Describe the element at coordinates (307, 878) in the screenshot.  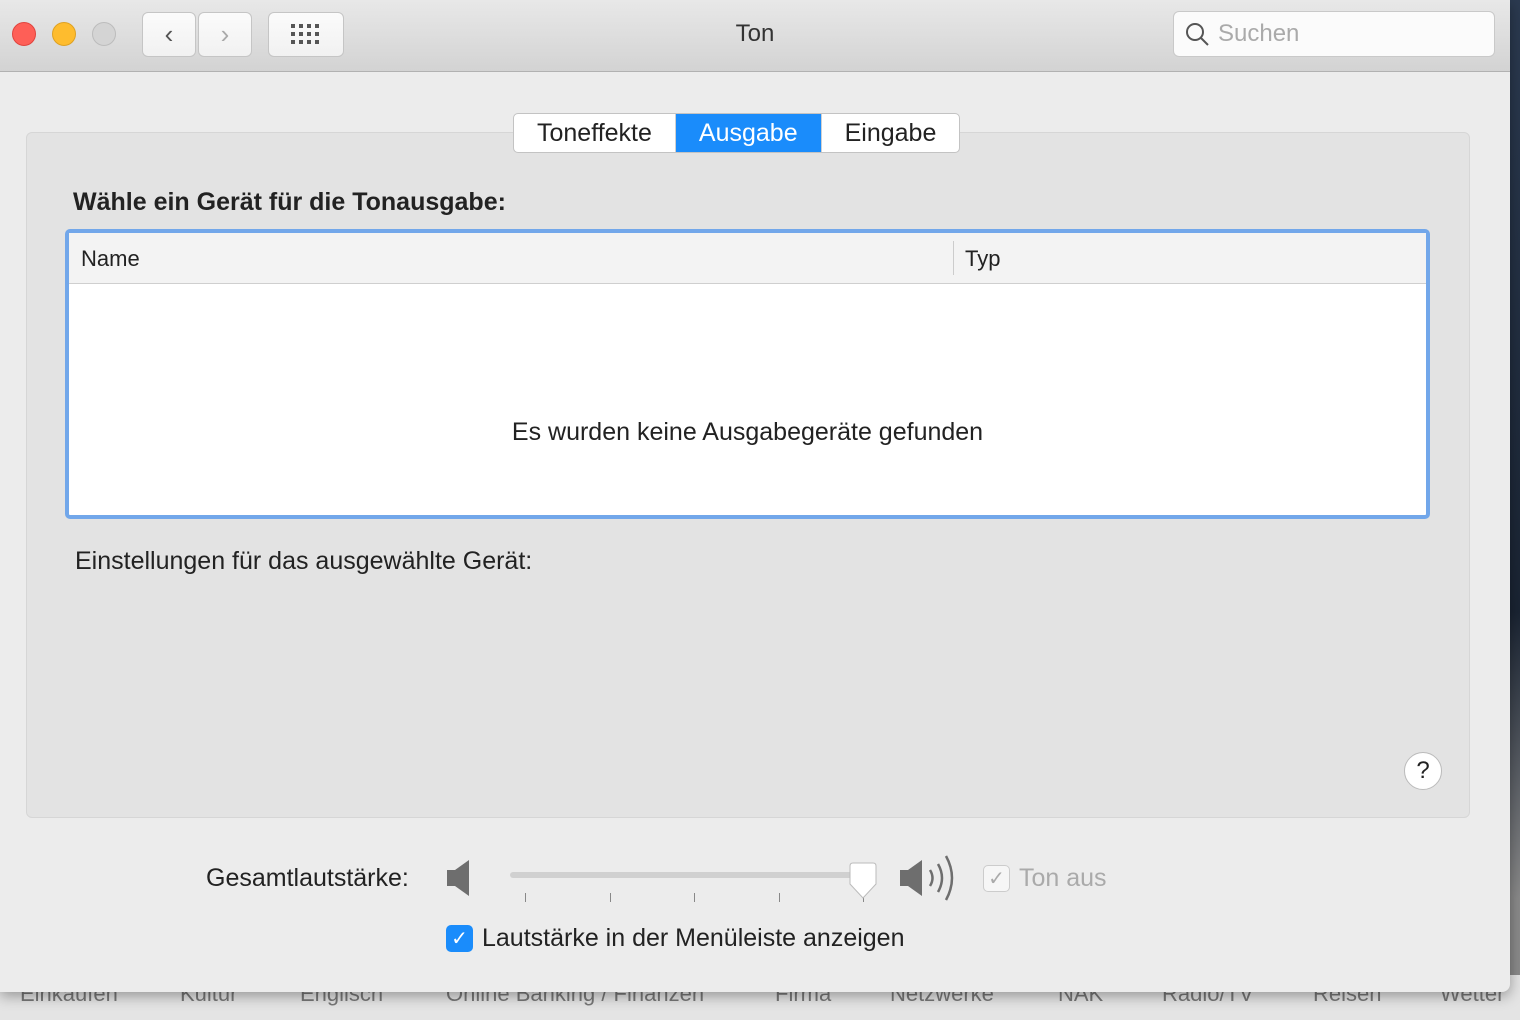
I see `volume-label: Gesamtlautstärke:` at that location.